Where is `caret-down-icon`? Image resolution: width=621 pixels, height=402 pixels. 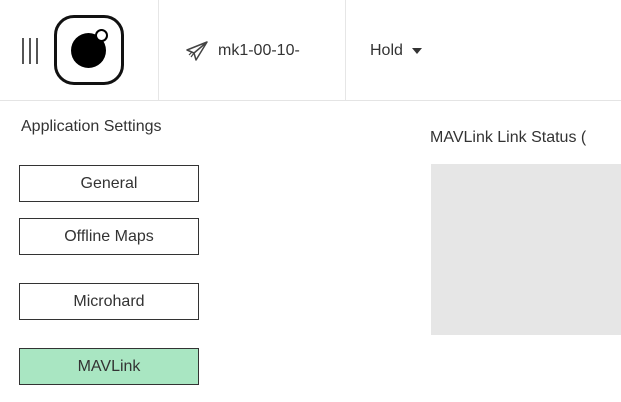
caret-down-icon is located at coordinates (416, 51).